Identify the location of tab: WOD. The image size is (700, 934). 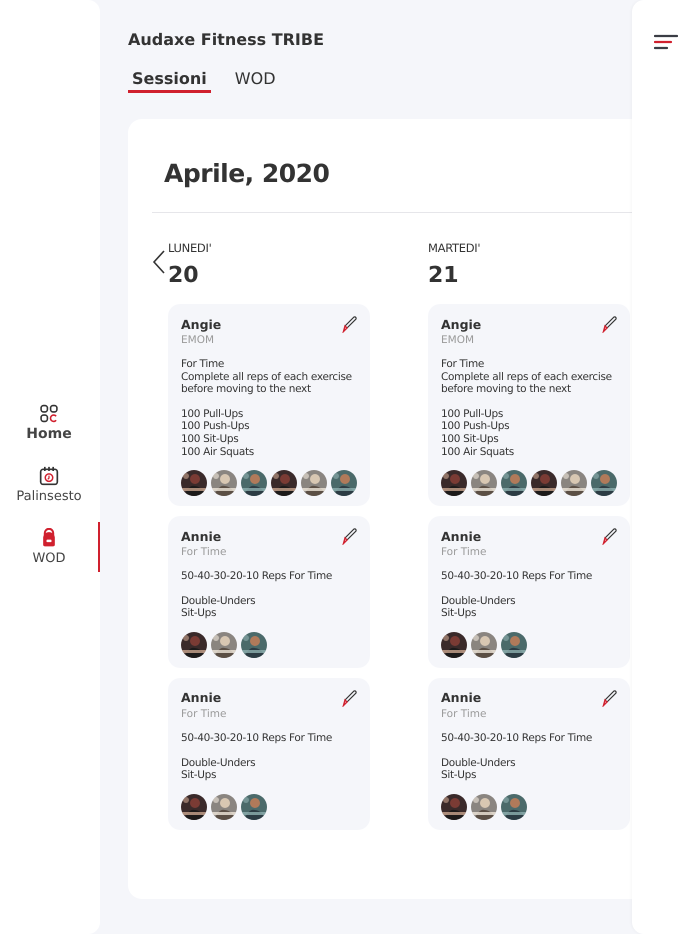
(255, 81).